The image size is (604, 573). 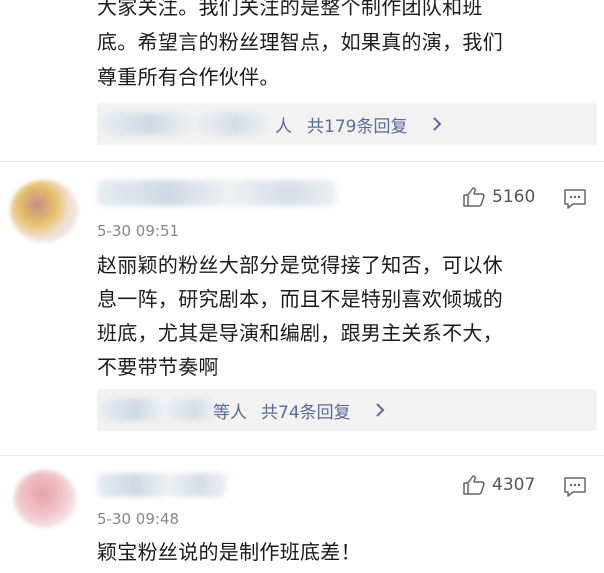 What do you see at coordinates (290, 9) in the screenshot?
I see `comment-1-line-1: 大家关注。我们关注的是整个制作团队和班` at bounding box center [290, 9].